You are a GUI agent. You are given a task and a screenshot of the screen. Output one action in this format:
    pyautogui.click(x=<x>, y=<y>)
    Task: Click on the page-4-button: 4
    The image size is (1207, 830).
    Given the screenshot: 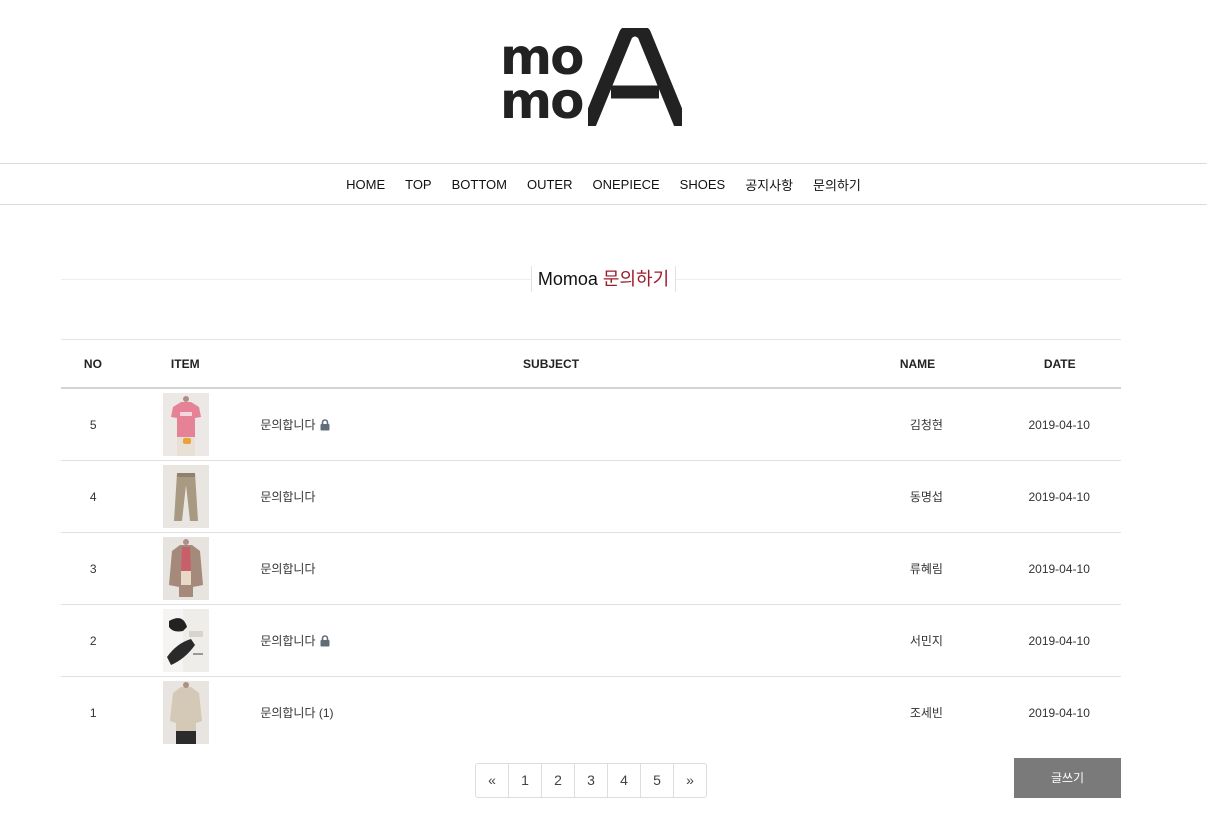 What is the action you would take?
    pyautogui.click(x=623, y=780)
    